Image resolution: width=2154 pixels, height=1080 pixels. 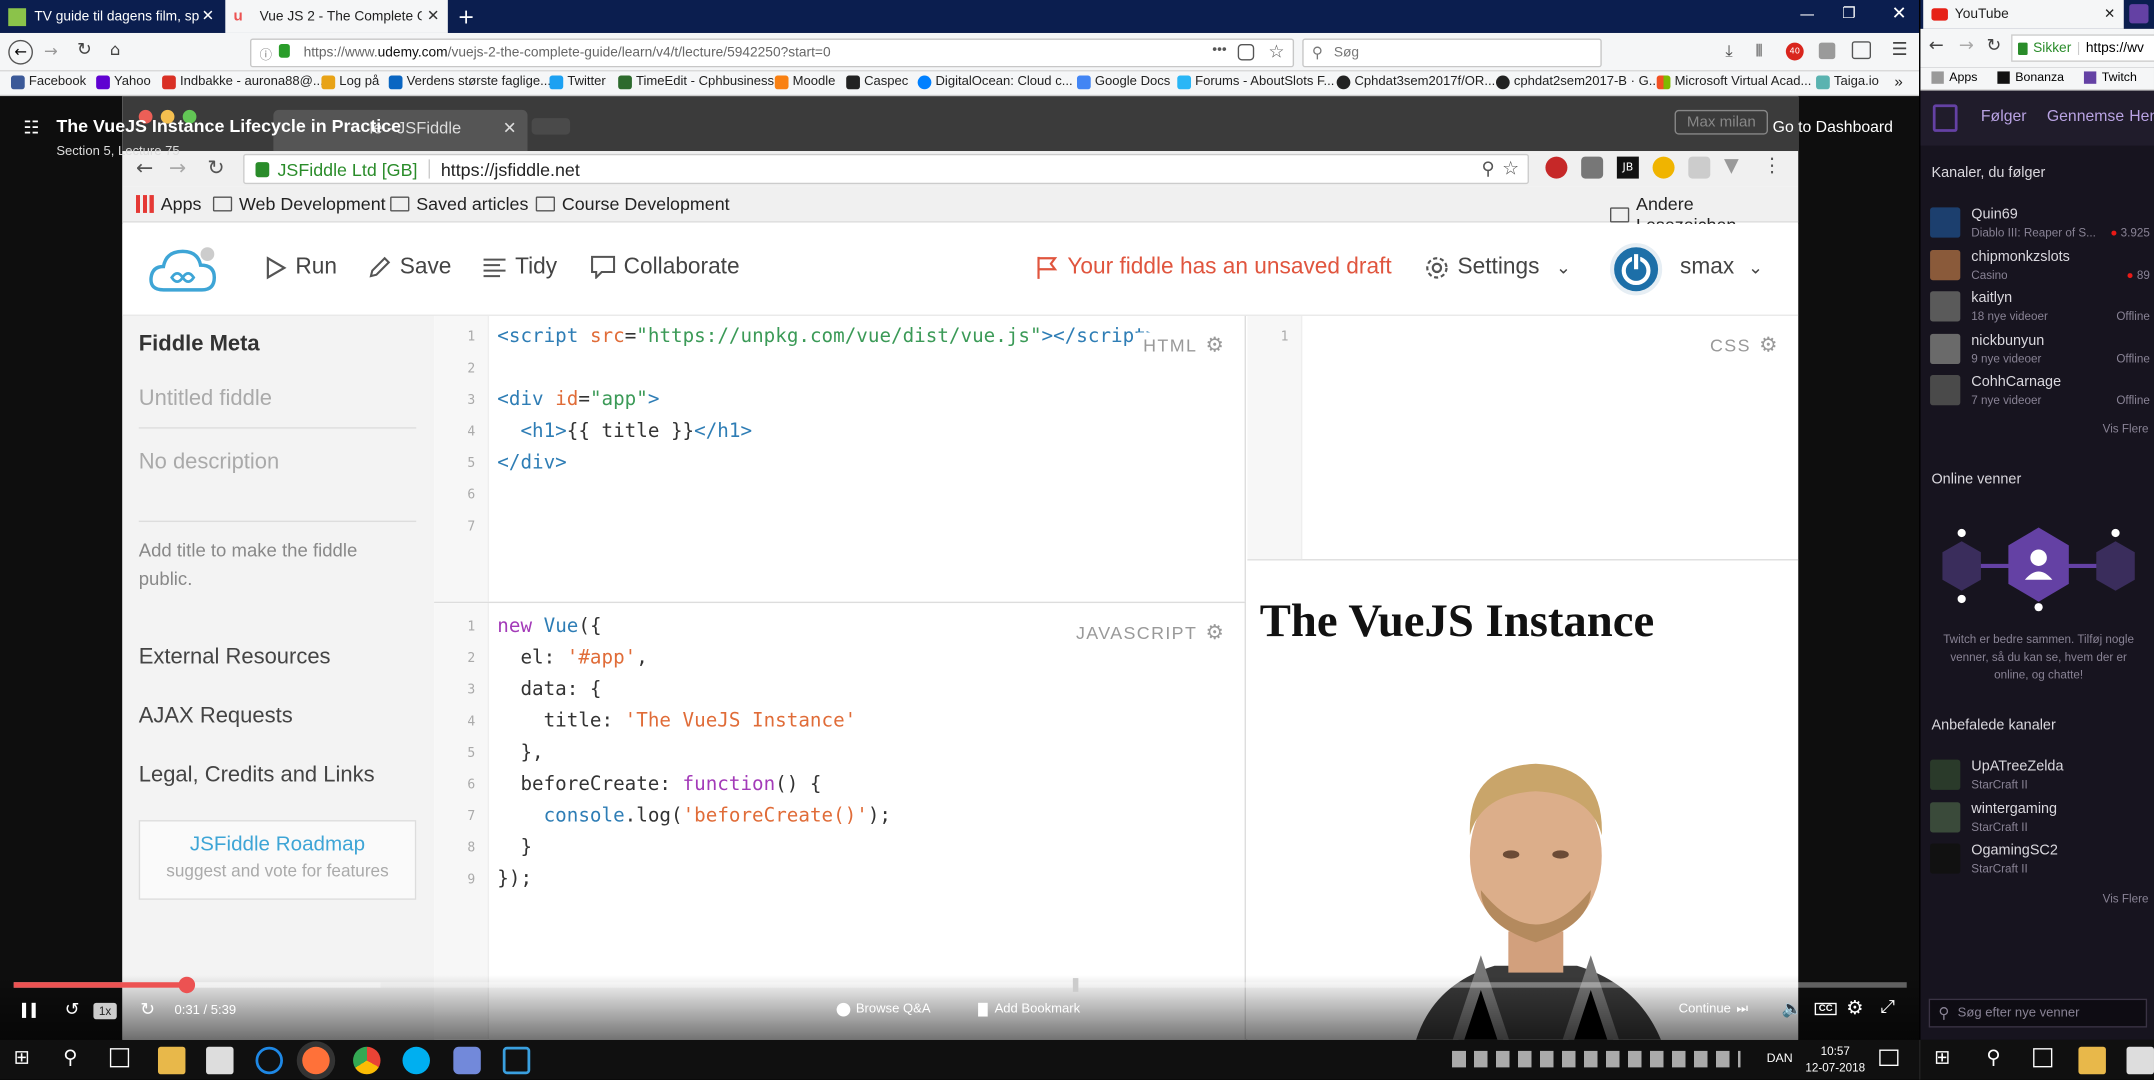 I want to click on progress-handle, so click(x=186, y=985).